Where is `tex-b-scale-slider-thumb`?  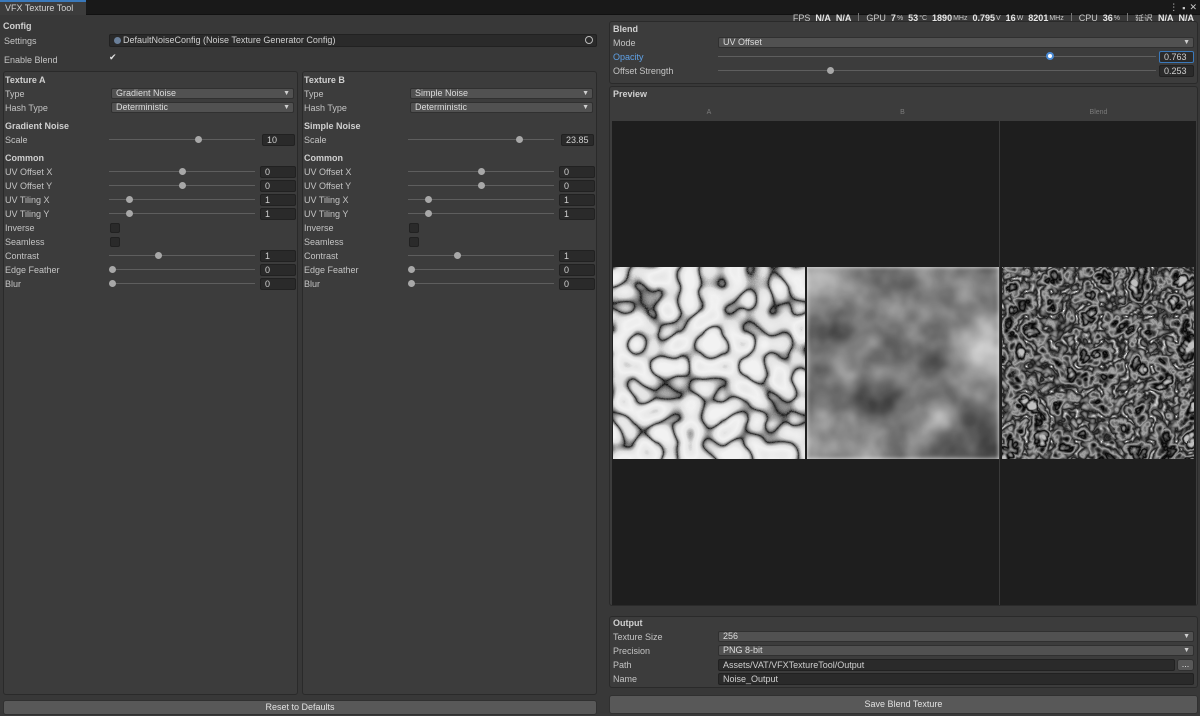
tex-b-scale-slider-thumb is located at coordinates (519, 139).